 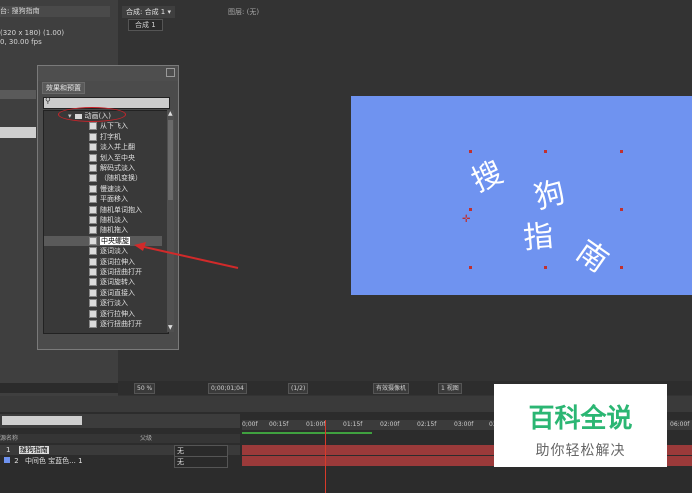 I want to click on effect-label: 随机单词抱入, so click(x=121, y=209).